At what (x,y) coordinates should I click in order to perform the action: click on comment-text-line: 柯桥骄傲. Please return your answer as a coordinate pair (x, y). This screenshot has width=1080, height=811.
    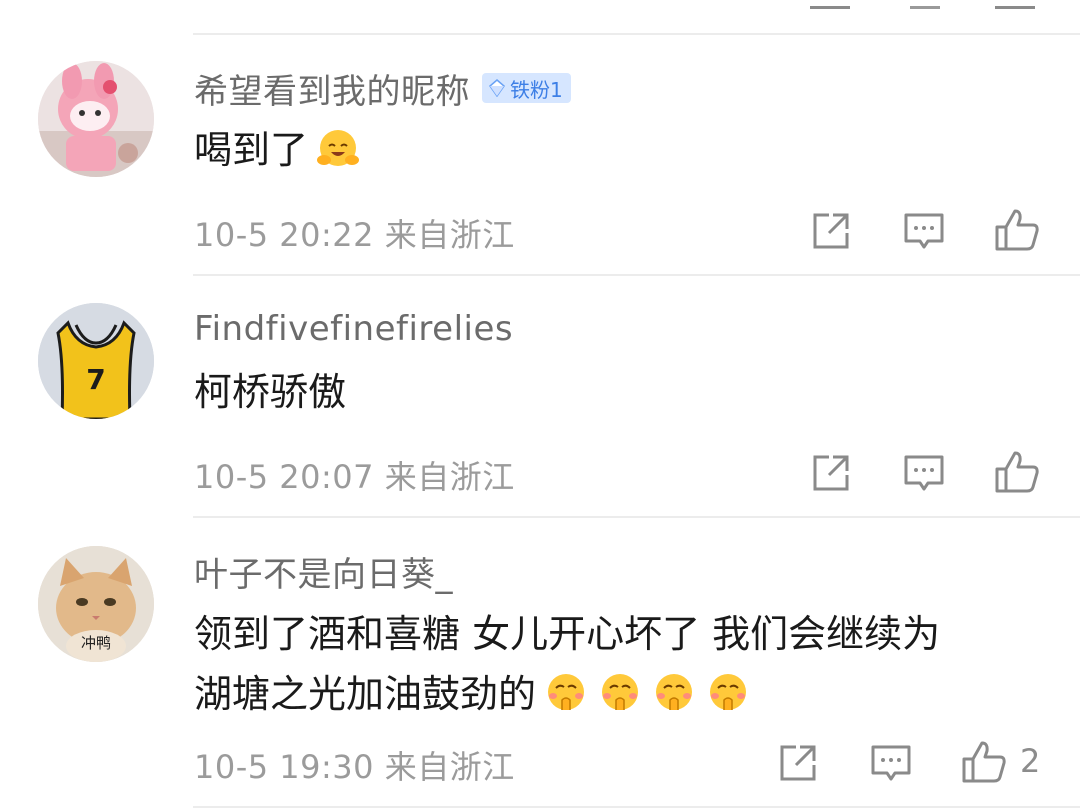
    Looking at the image, I should click on (270, 392).